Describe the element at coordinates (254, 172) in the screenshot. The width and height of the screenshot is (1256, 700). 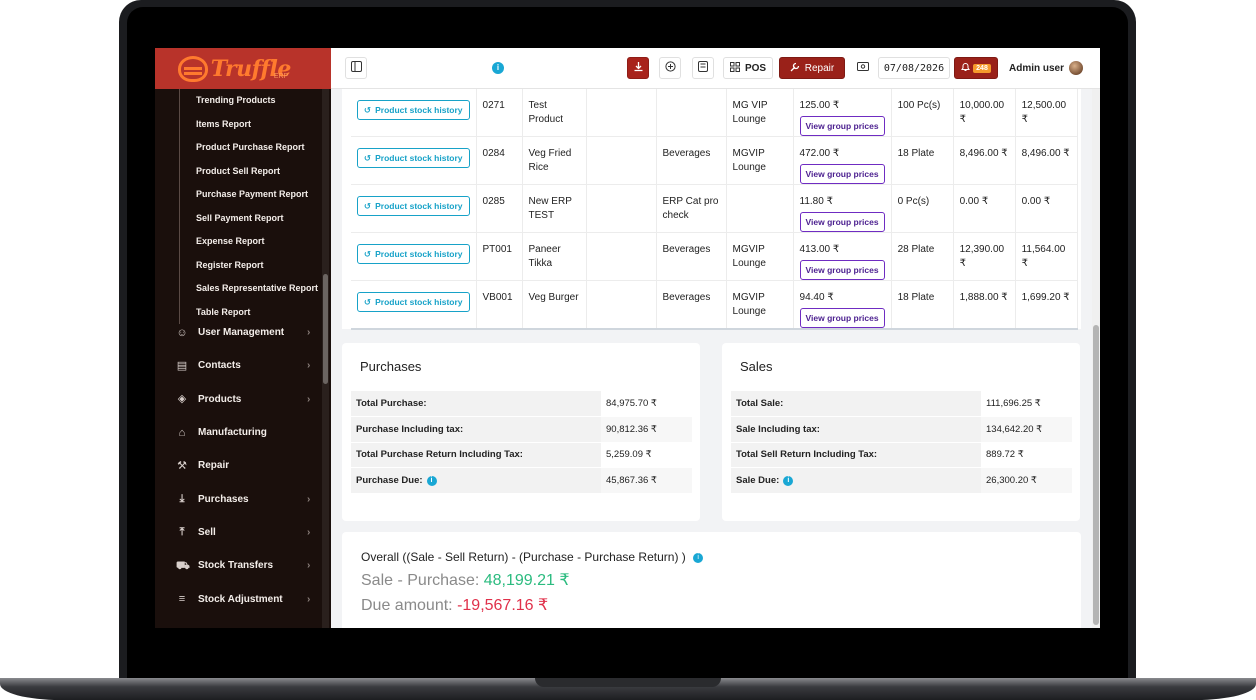
I see `sidebar-subitem: Product Sell Report` at that location.